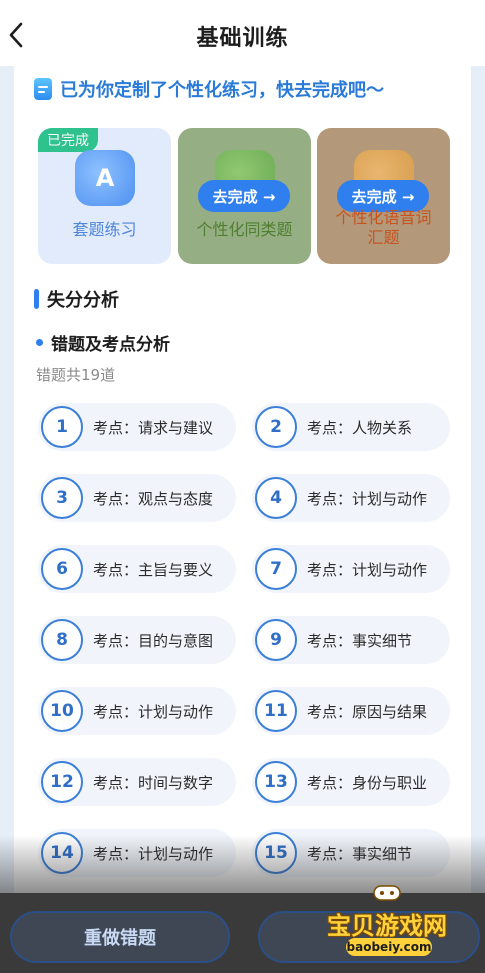  What do you see at coordinates (242, 38) in the screenshot?
I see `page-title: 基础训练` at bounding box center [242, 38].